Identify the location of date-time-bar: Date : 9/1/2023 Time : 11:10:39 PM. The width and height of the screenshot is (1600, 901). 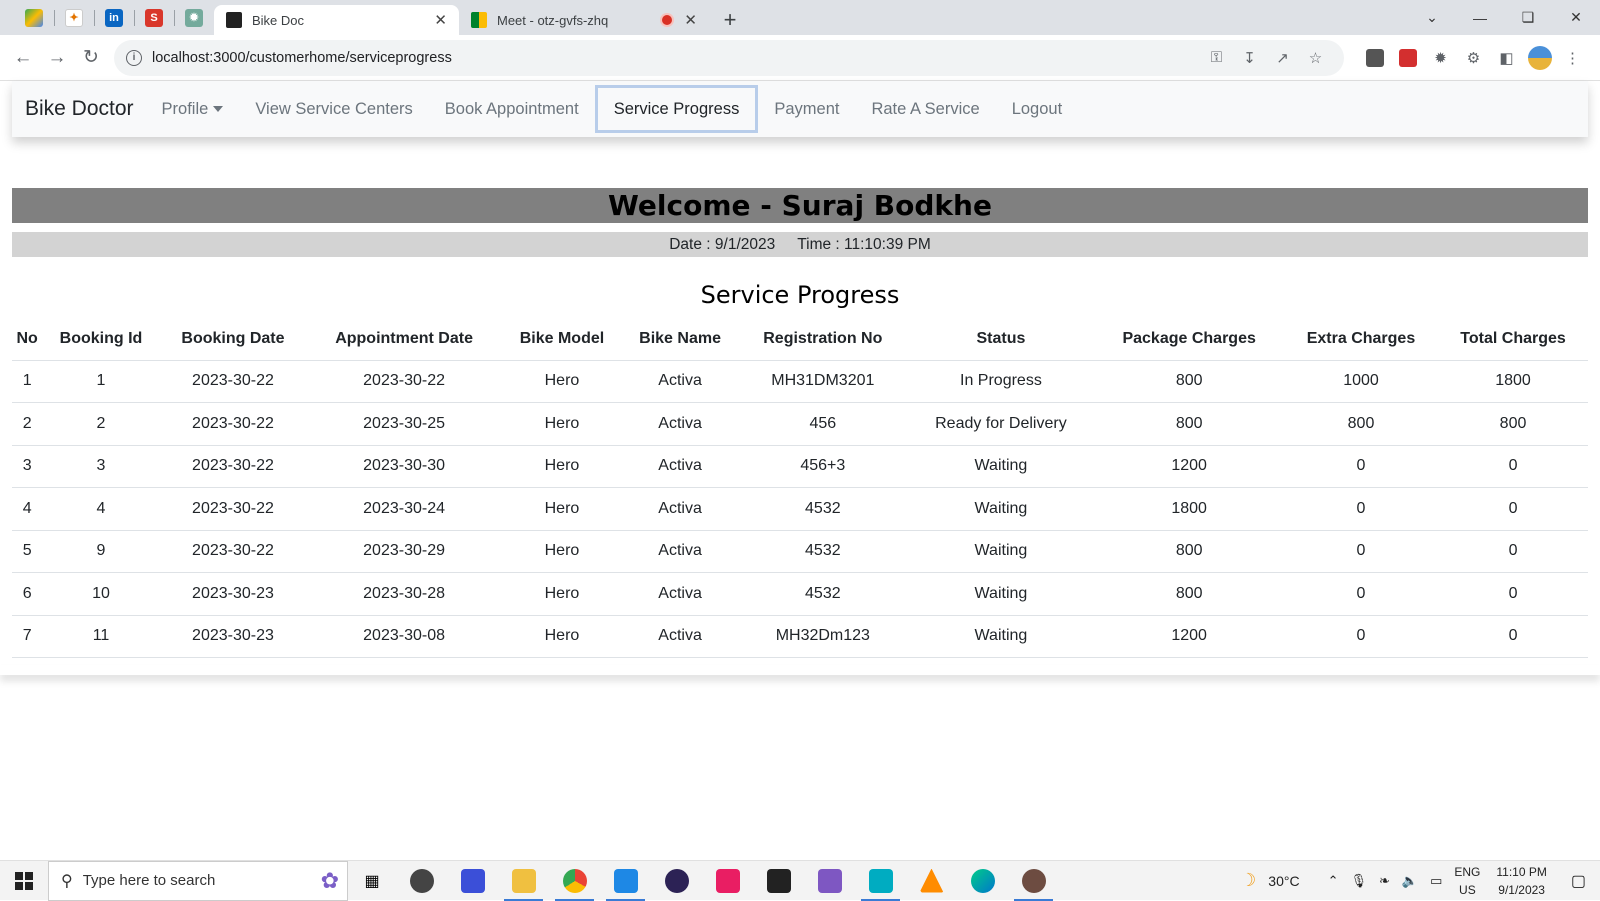
(800, 244).